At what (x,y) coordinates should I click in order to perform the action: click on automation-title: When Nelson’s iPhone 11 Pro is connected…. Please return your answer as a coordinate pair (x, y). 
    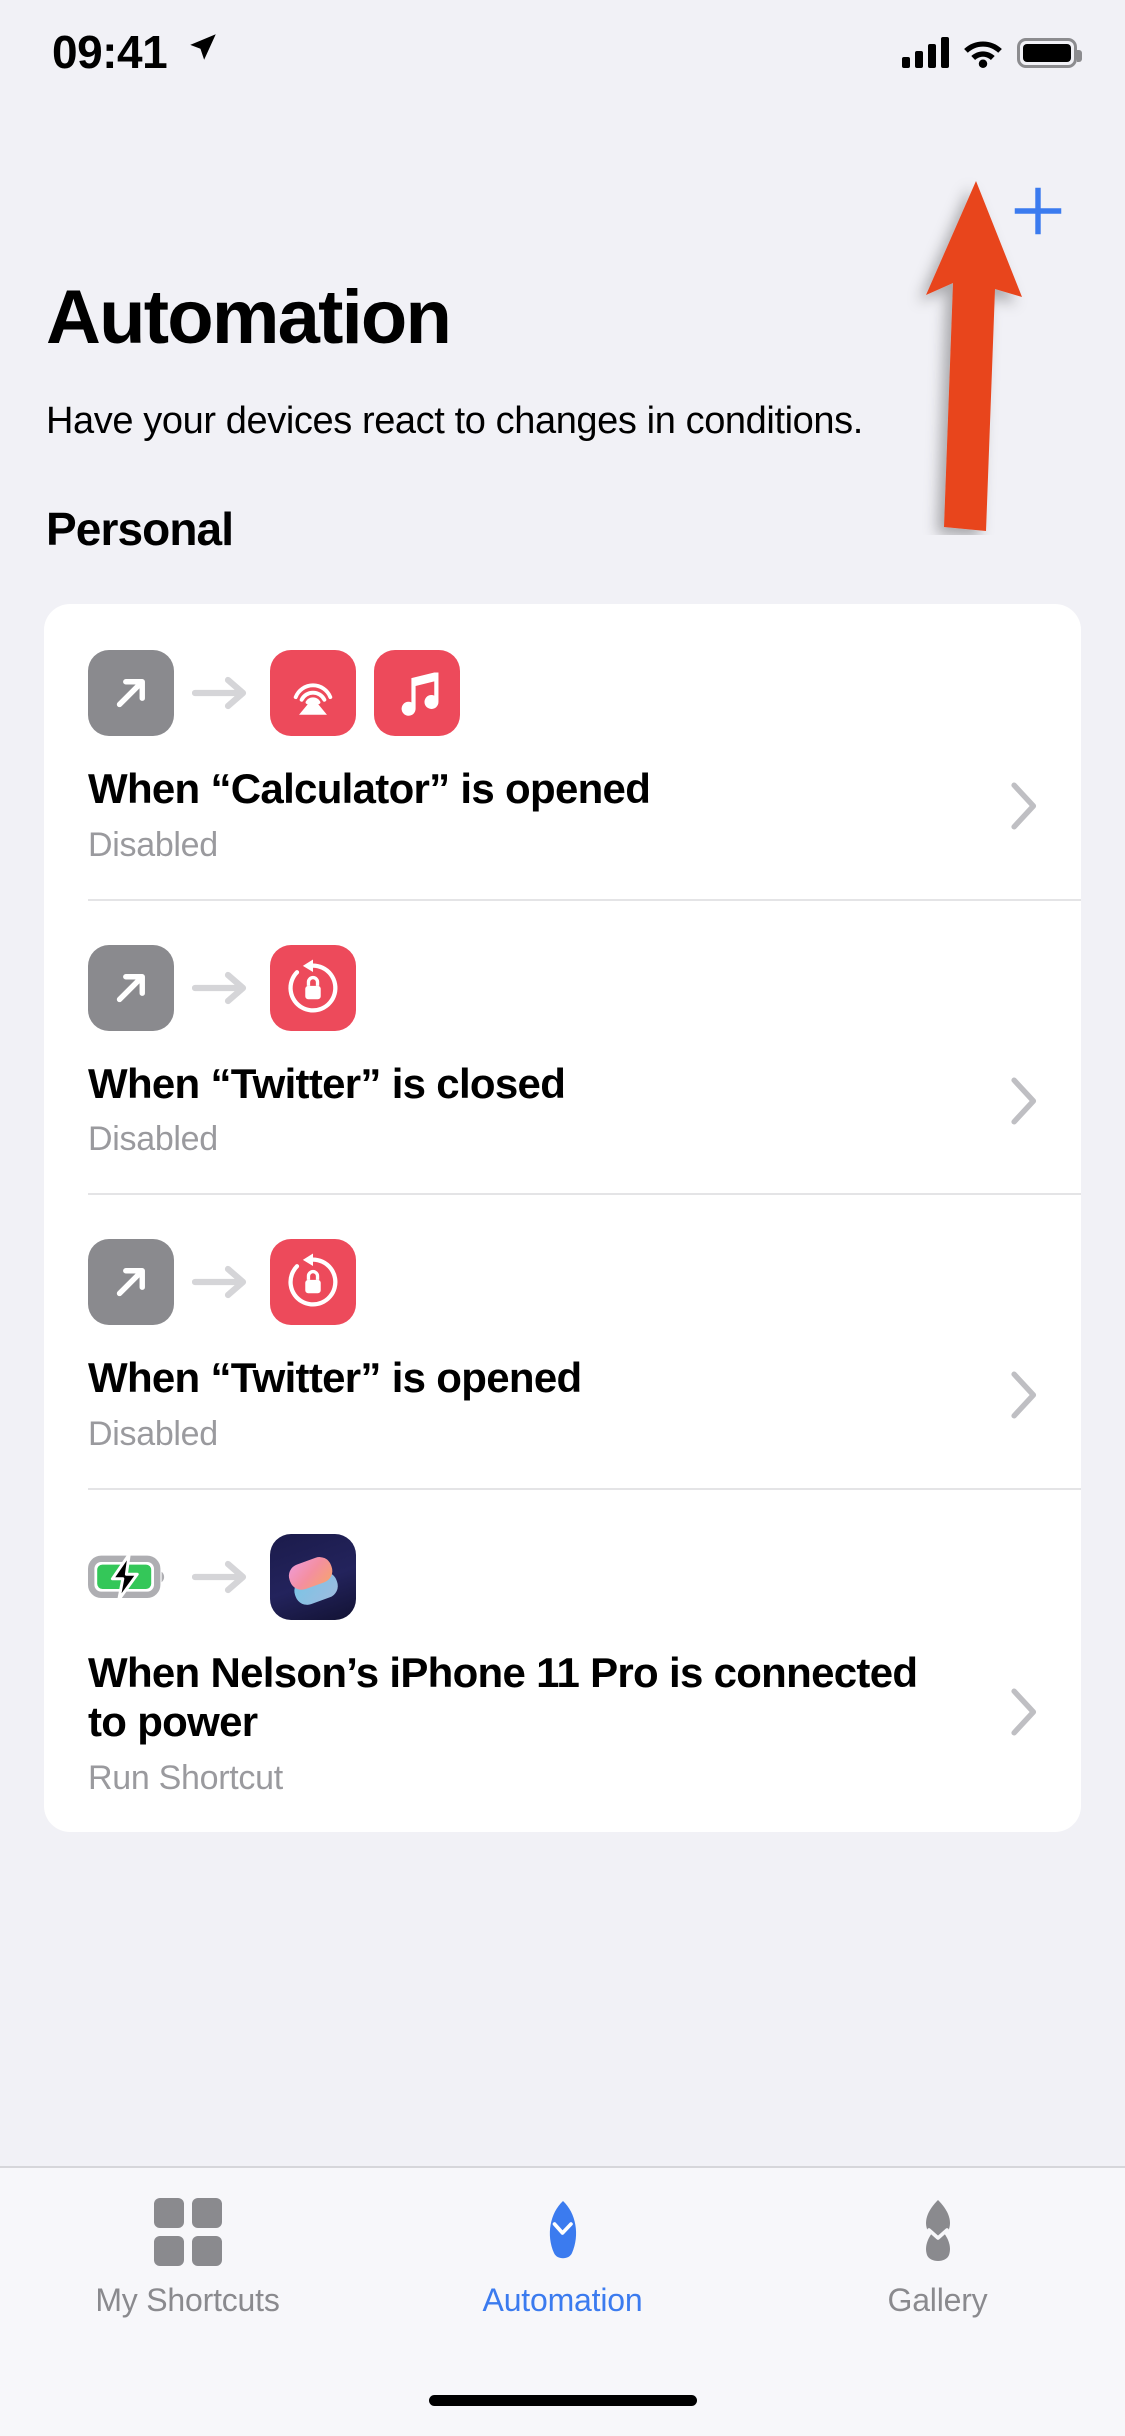
    Looking at the image, I should click on (503, 1697).